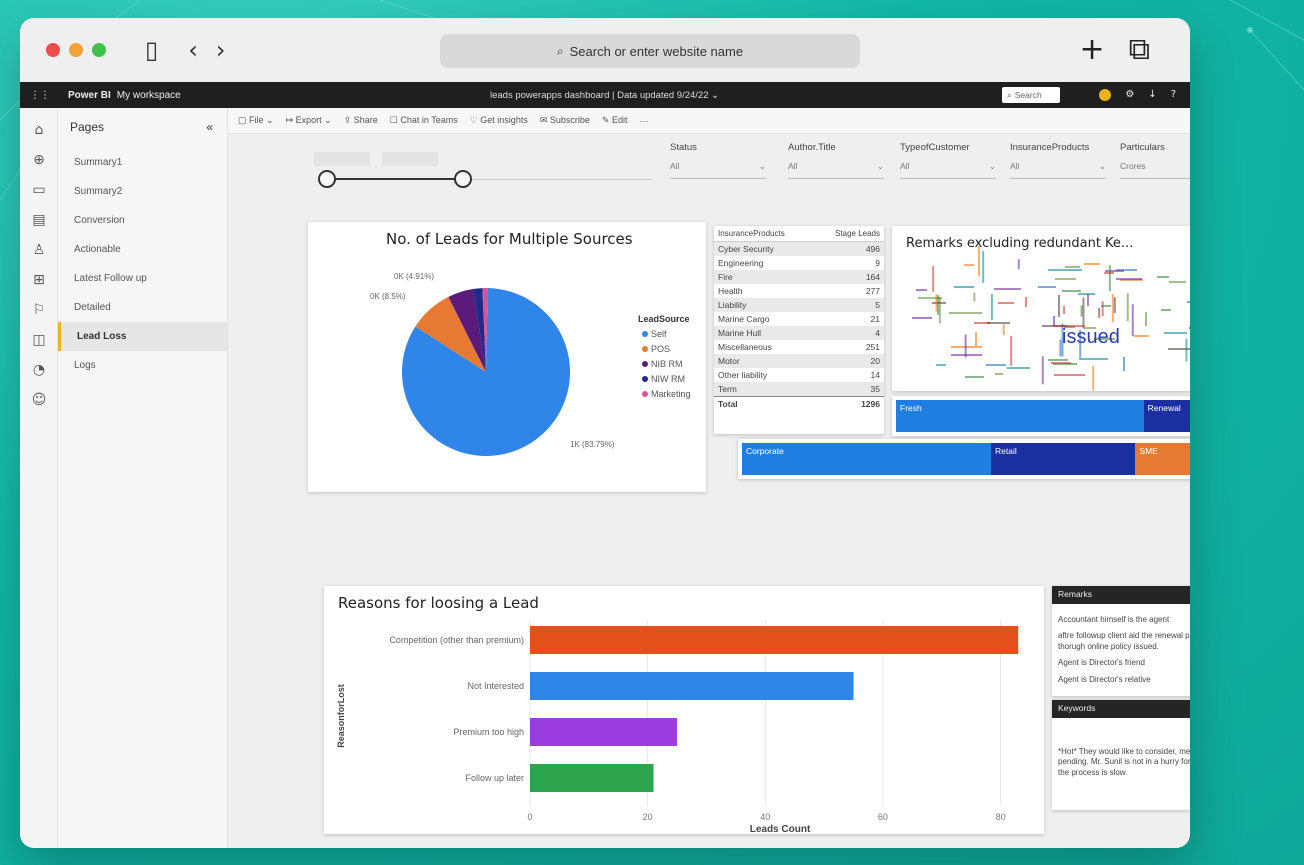 This screenshot has width=1304, height=865. What do you see at coordinates (142, 220) in the screenshot?
I see `page-item: Conversion` at bounding box center [142, 220].